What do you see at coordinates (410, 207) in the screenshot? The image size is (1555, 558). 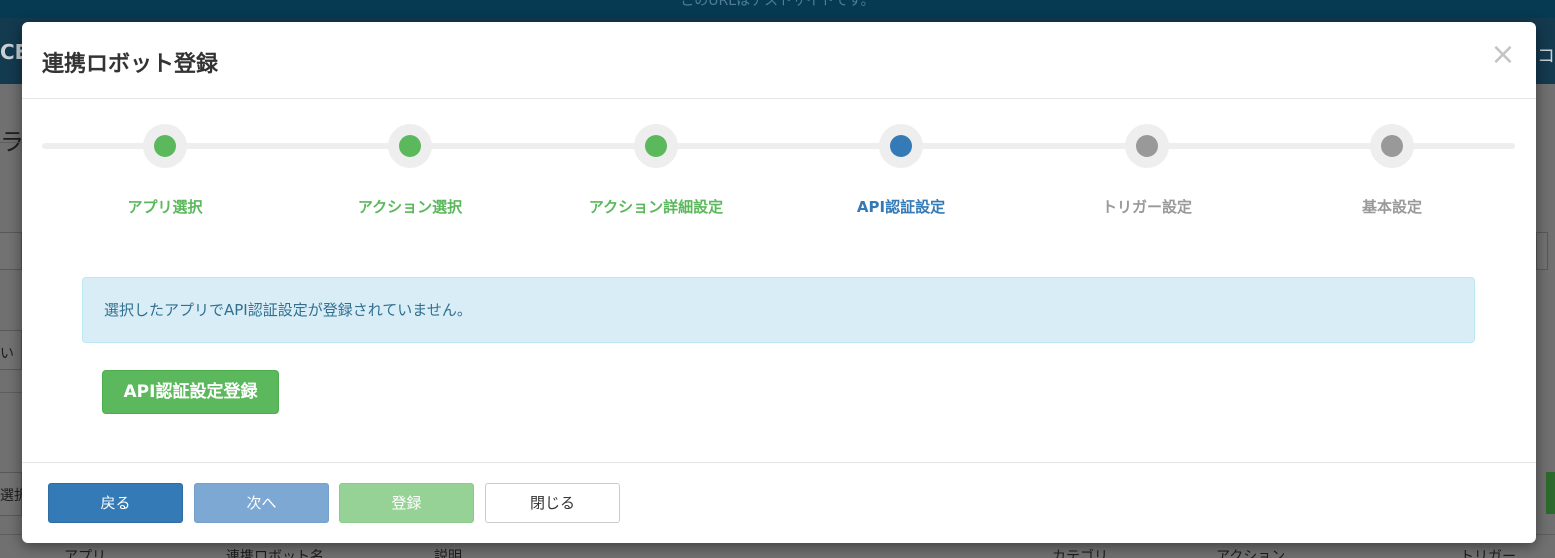 I see `step-label: アクション選択` at bounding box center [410, 207].